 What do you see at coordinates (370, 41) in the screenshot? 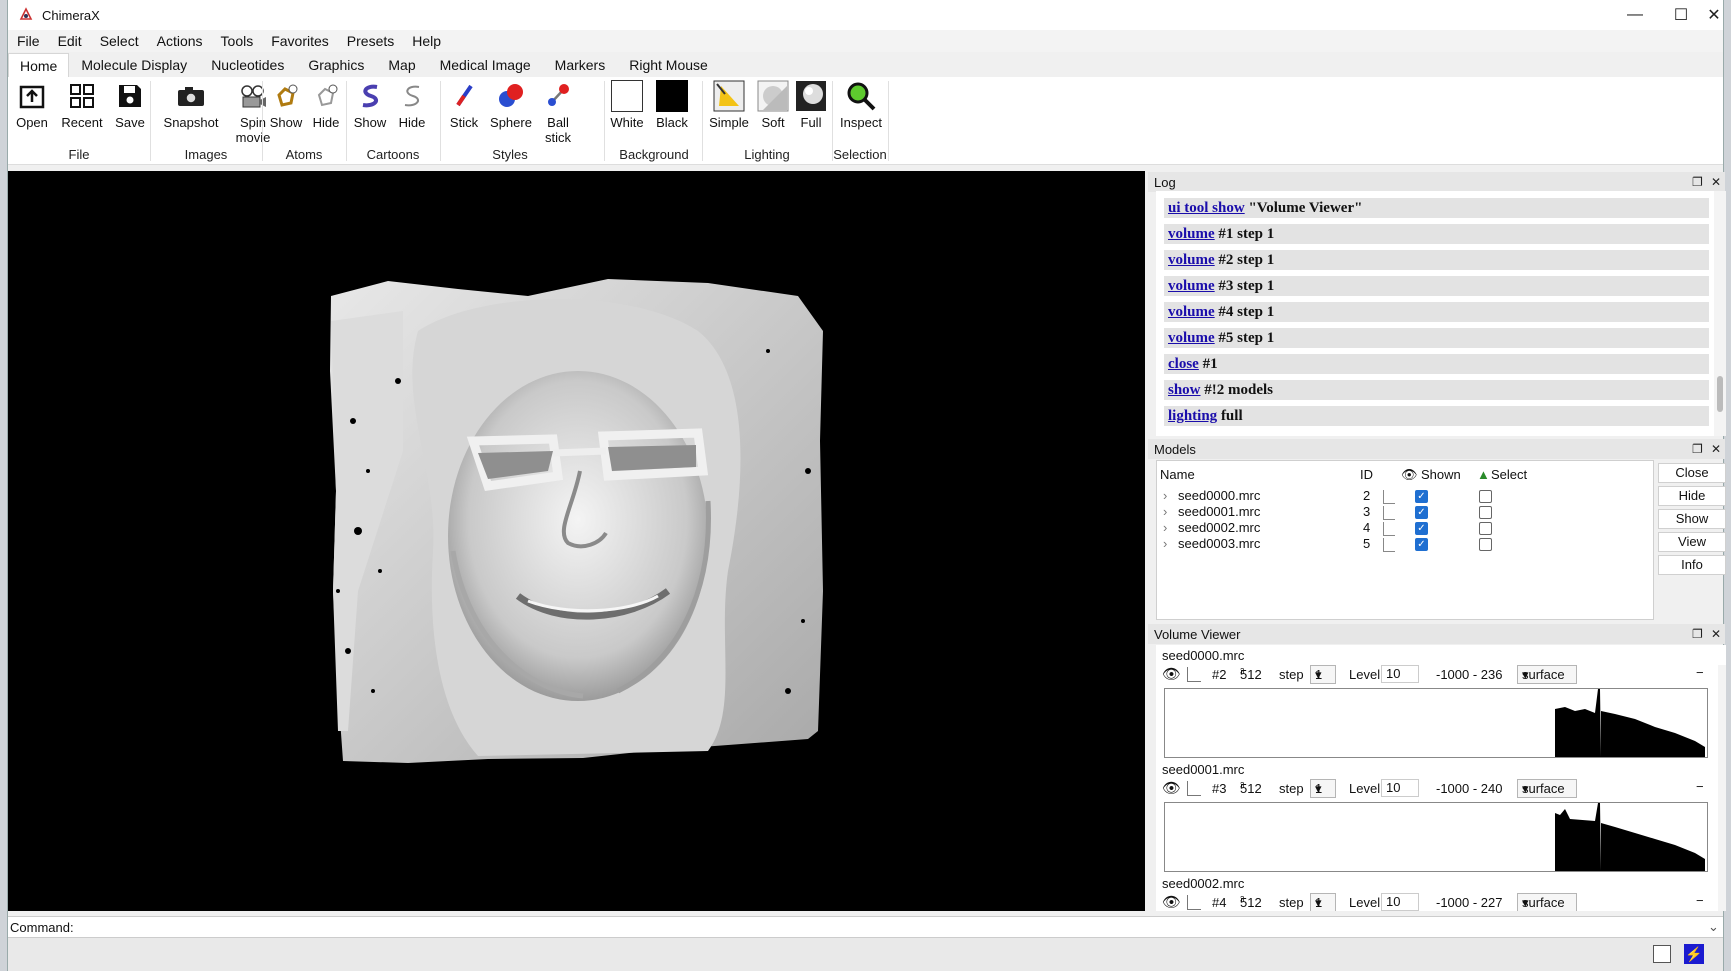
I see `menu-presets: Presets` at bounding box center [370, 41].